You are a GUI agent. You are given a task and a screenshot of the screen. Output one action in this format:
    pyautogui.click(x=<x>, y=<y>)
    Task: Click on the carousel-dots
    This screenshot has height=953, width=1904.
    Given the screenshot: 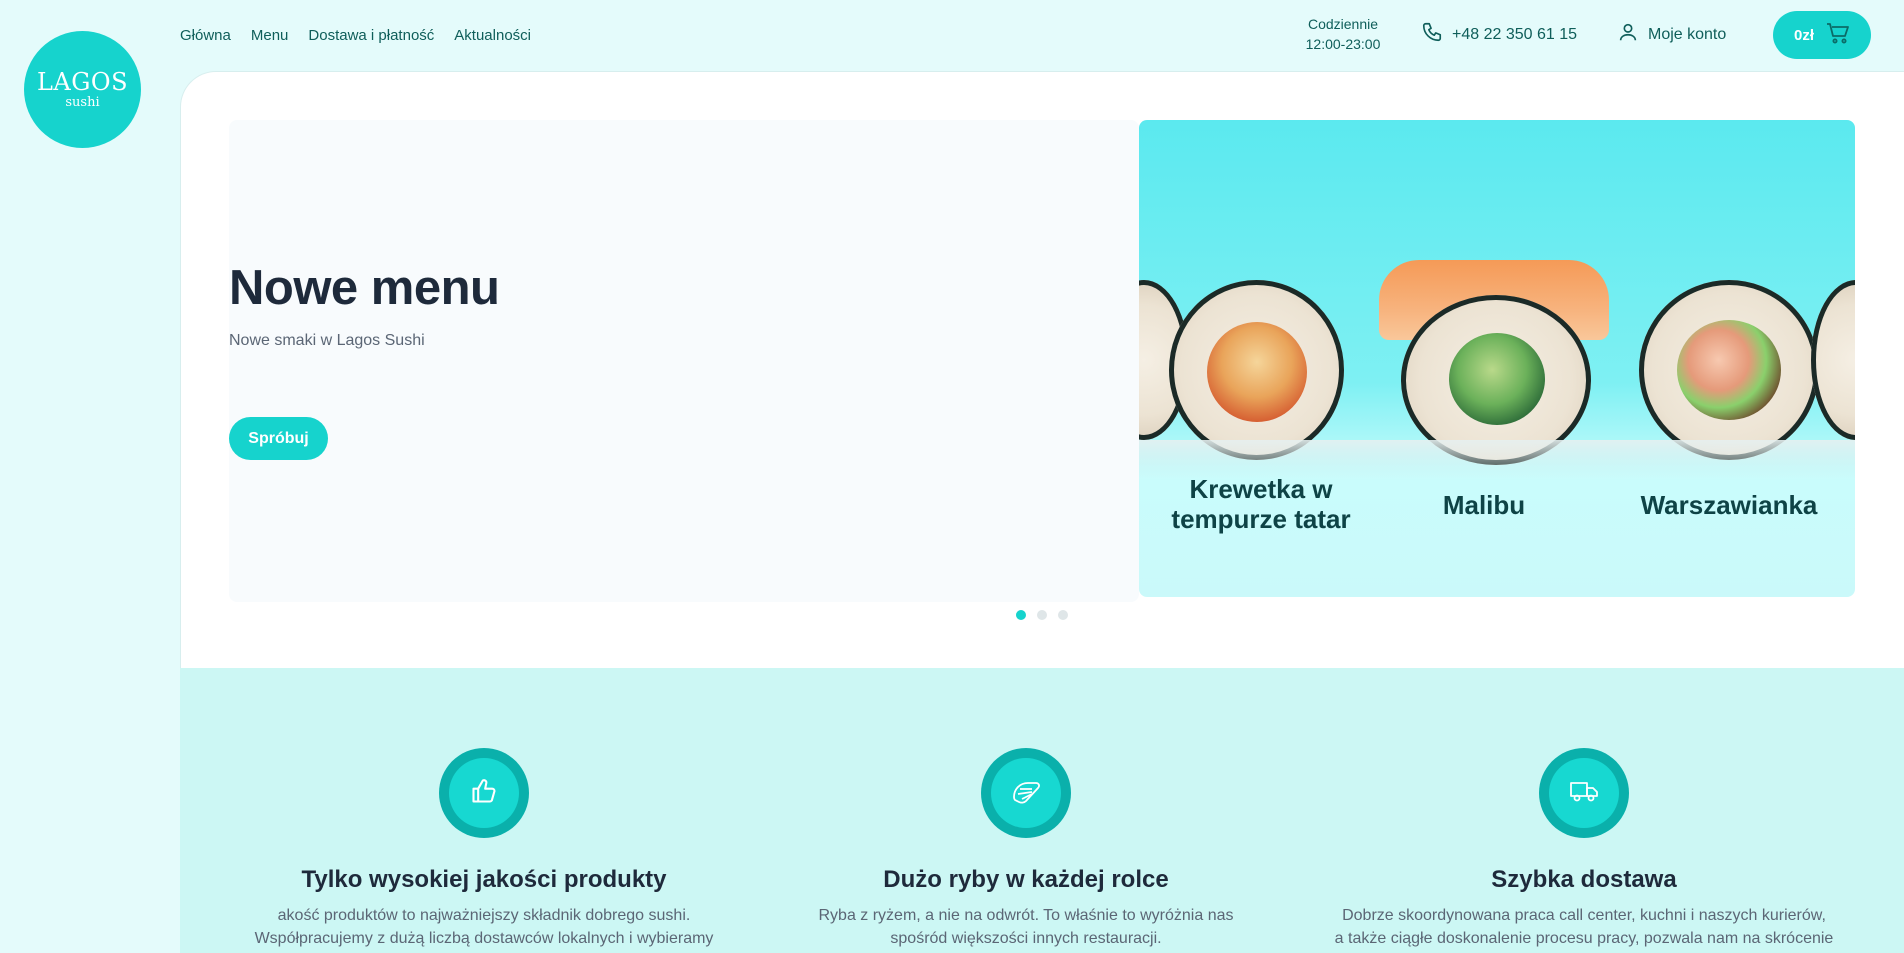 What is the action you would take?
    pyautogui.click(x=1042, y=615)
    